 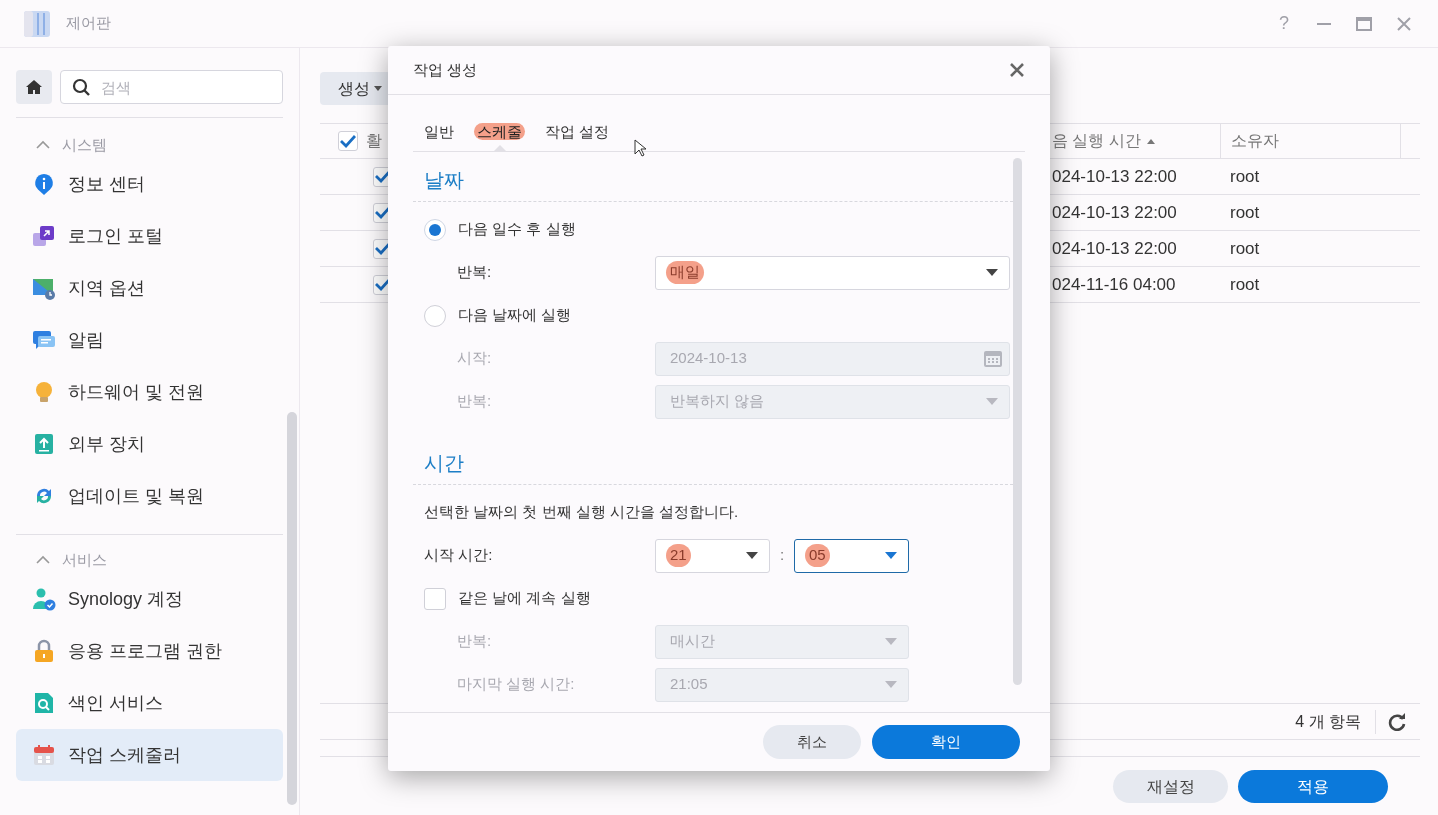 I want to click on description-text: 선택한 날짜의 첫 번째 실행 시간을 설정합니다., so click(x=581, y=512).